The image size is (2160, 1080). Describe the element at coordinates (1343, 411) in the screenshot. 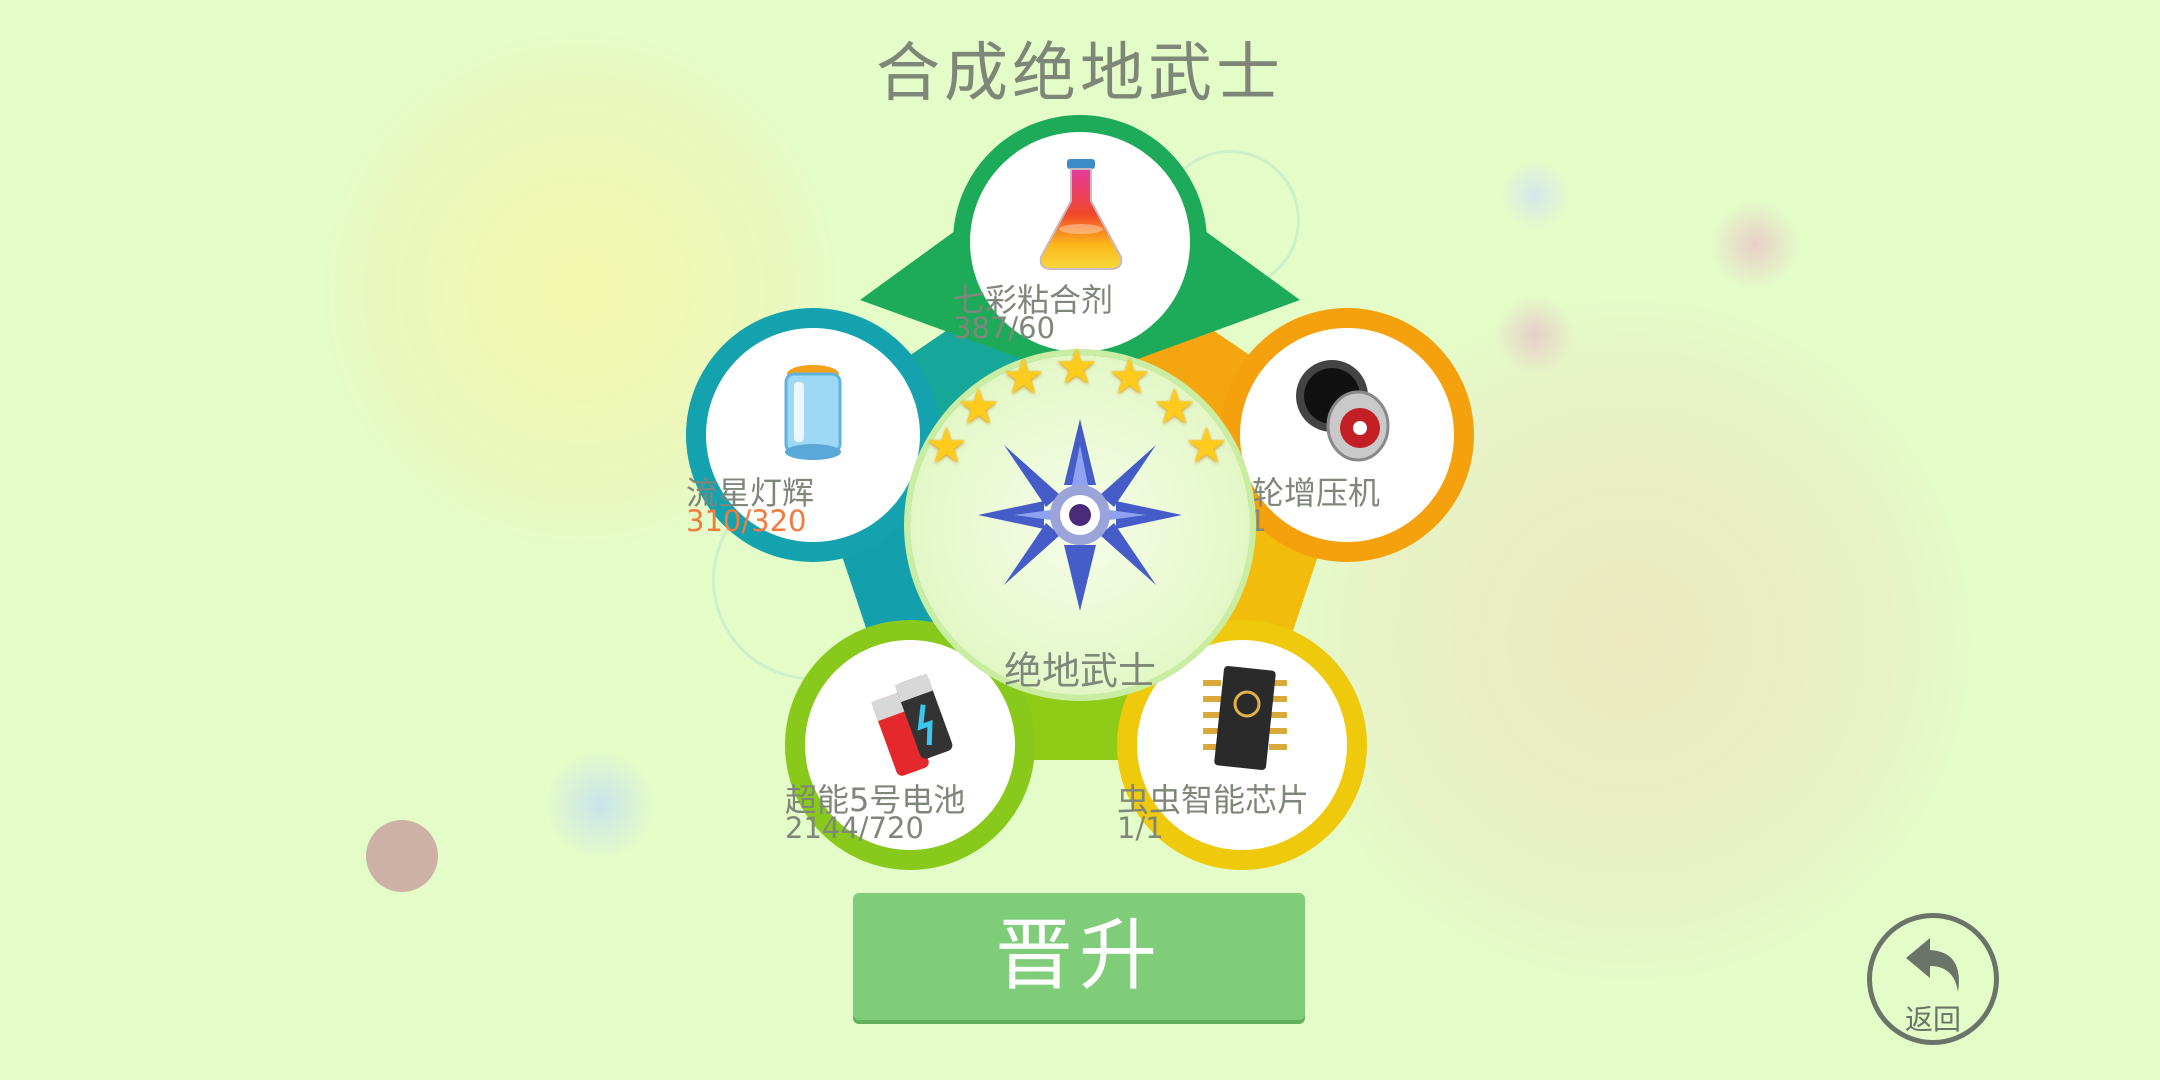

I see `turbo-engine-icon` at that location.